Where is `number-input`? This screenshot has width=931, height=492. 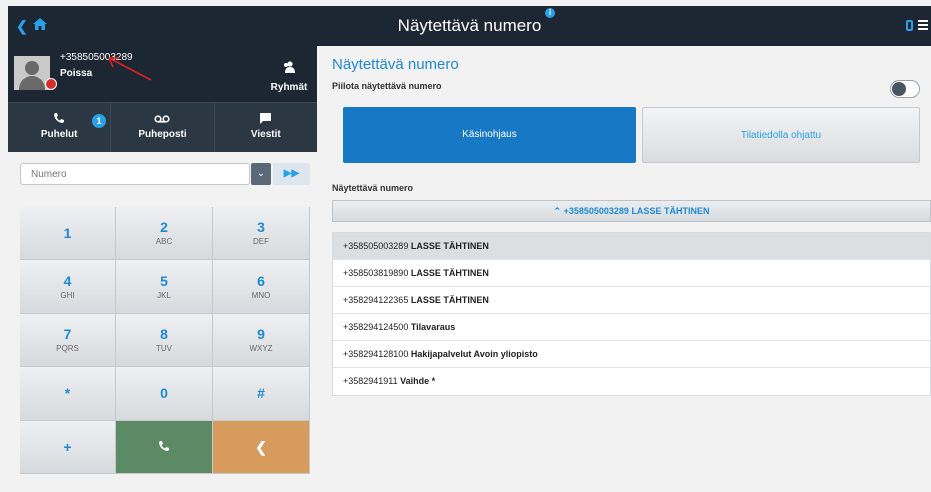
number-input is located at coordinates (135, 174).